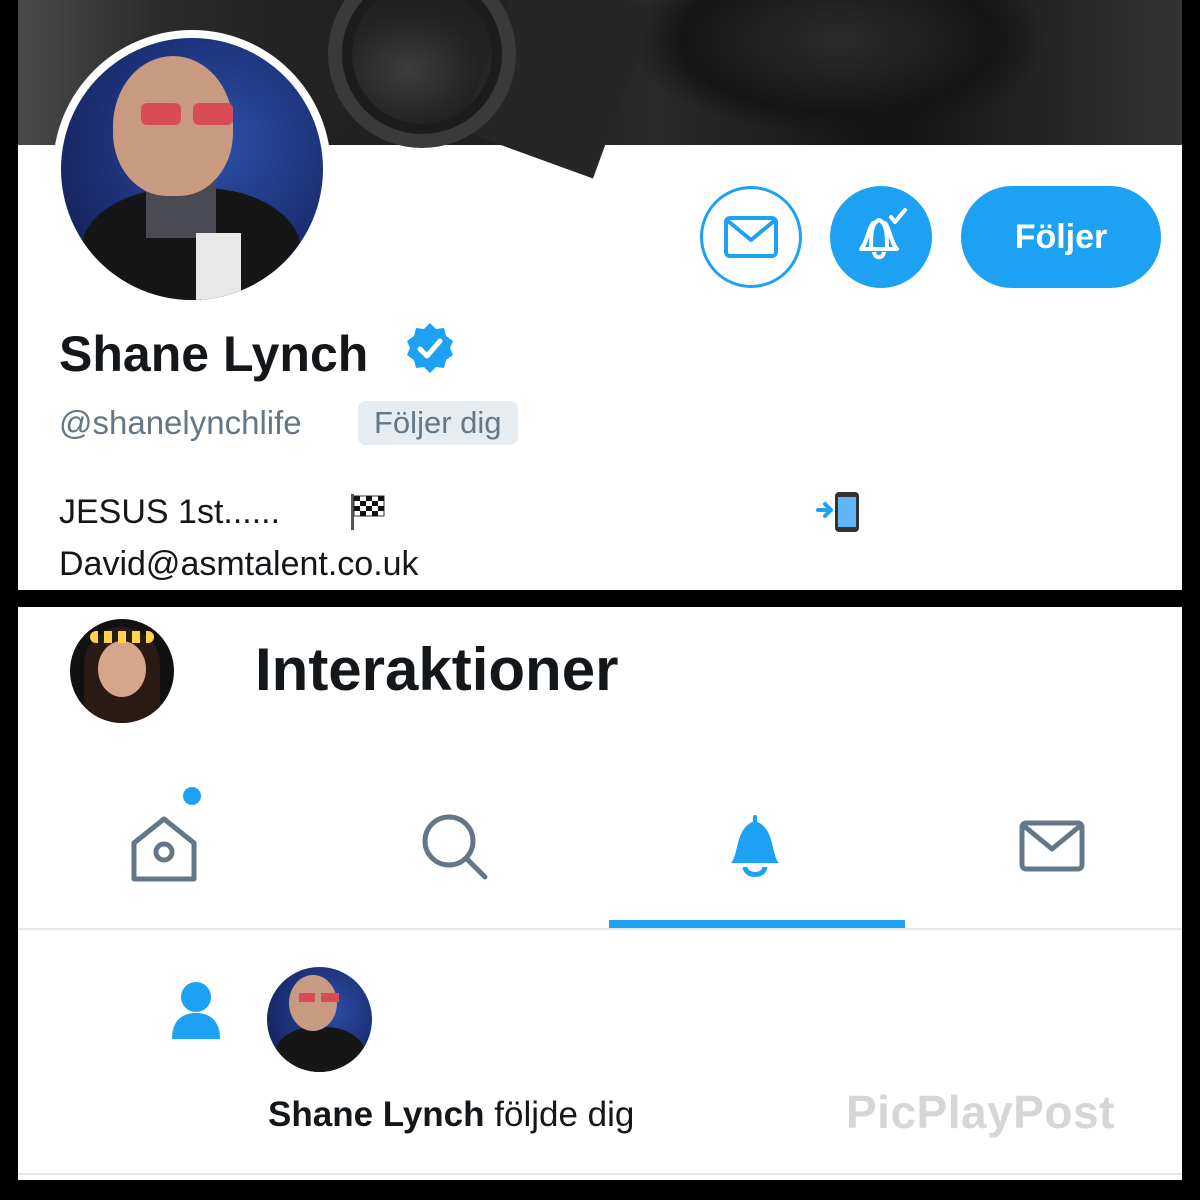  What do you see at coordinates (757, 924) in the screenshot?
I see `active-tab-indicator` at bounding box center [757, 924].